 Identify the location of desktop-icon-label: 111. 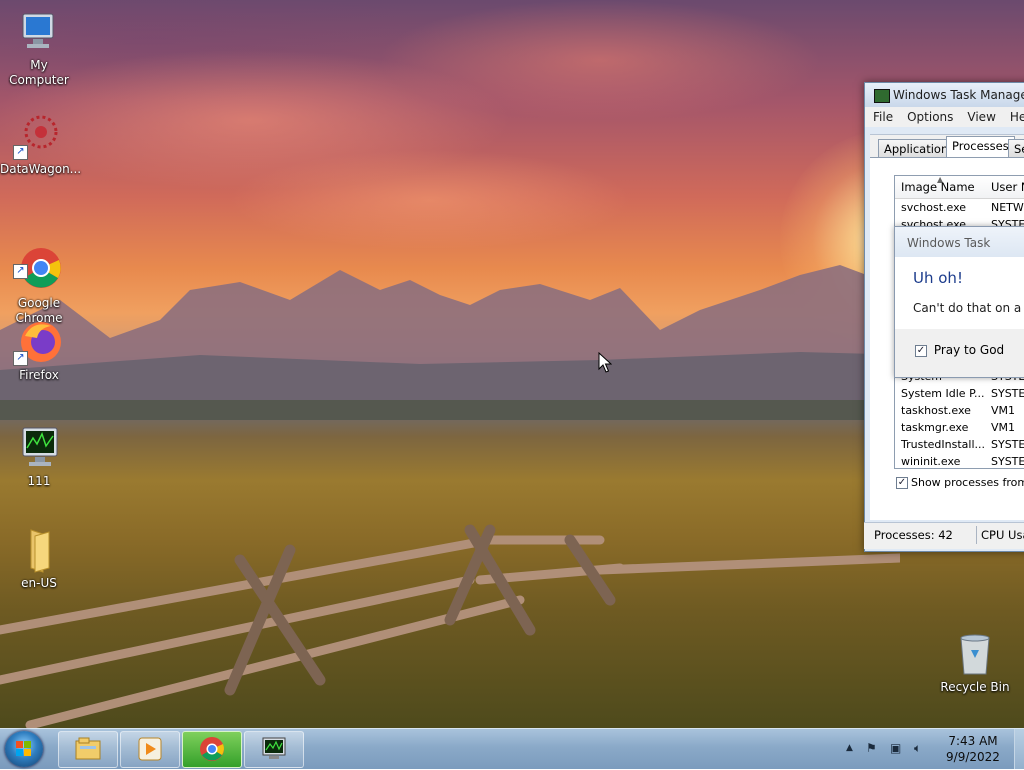
(39, 481).